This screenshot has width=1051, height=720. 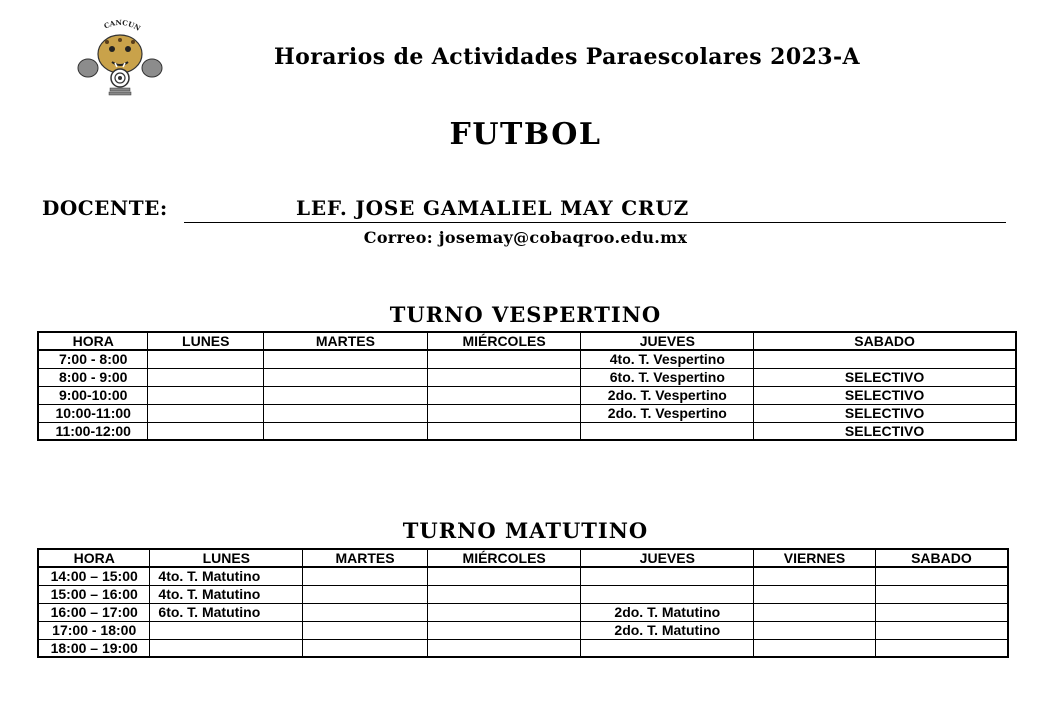 I want to click on column-header: LUNES, so click(x=206, y=341).